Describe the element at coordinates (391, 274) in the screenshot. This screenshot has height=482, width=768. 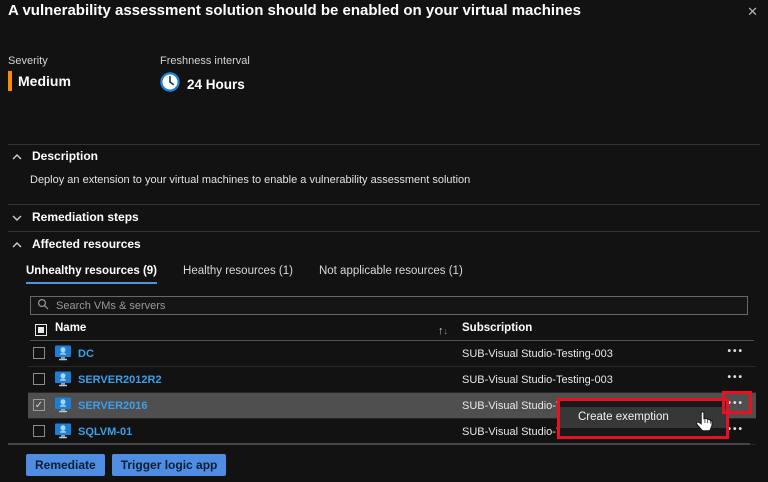
I see `tab-not-applicable-resources: Not applicable resources (1)` at that location.